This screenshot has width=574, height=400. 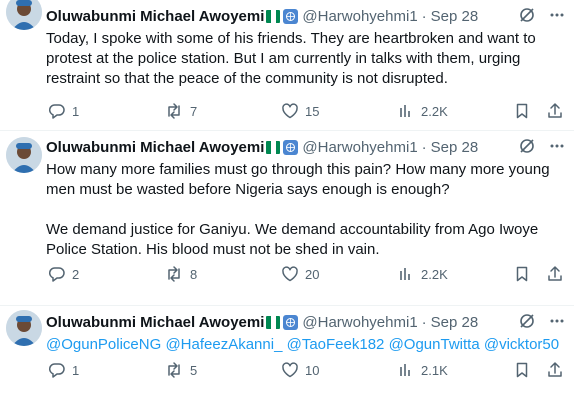 I want to click on tweet-actions: 1 5 10 2.1K, so click(x=287, y=370).